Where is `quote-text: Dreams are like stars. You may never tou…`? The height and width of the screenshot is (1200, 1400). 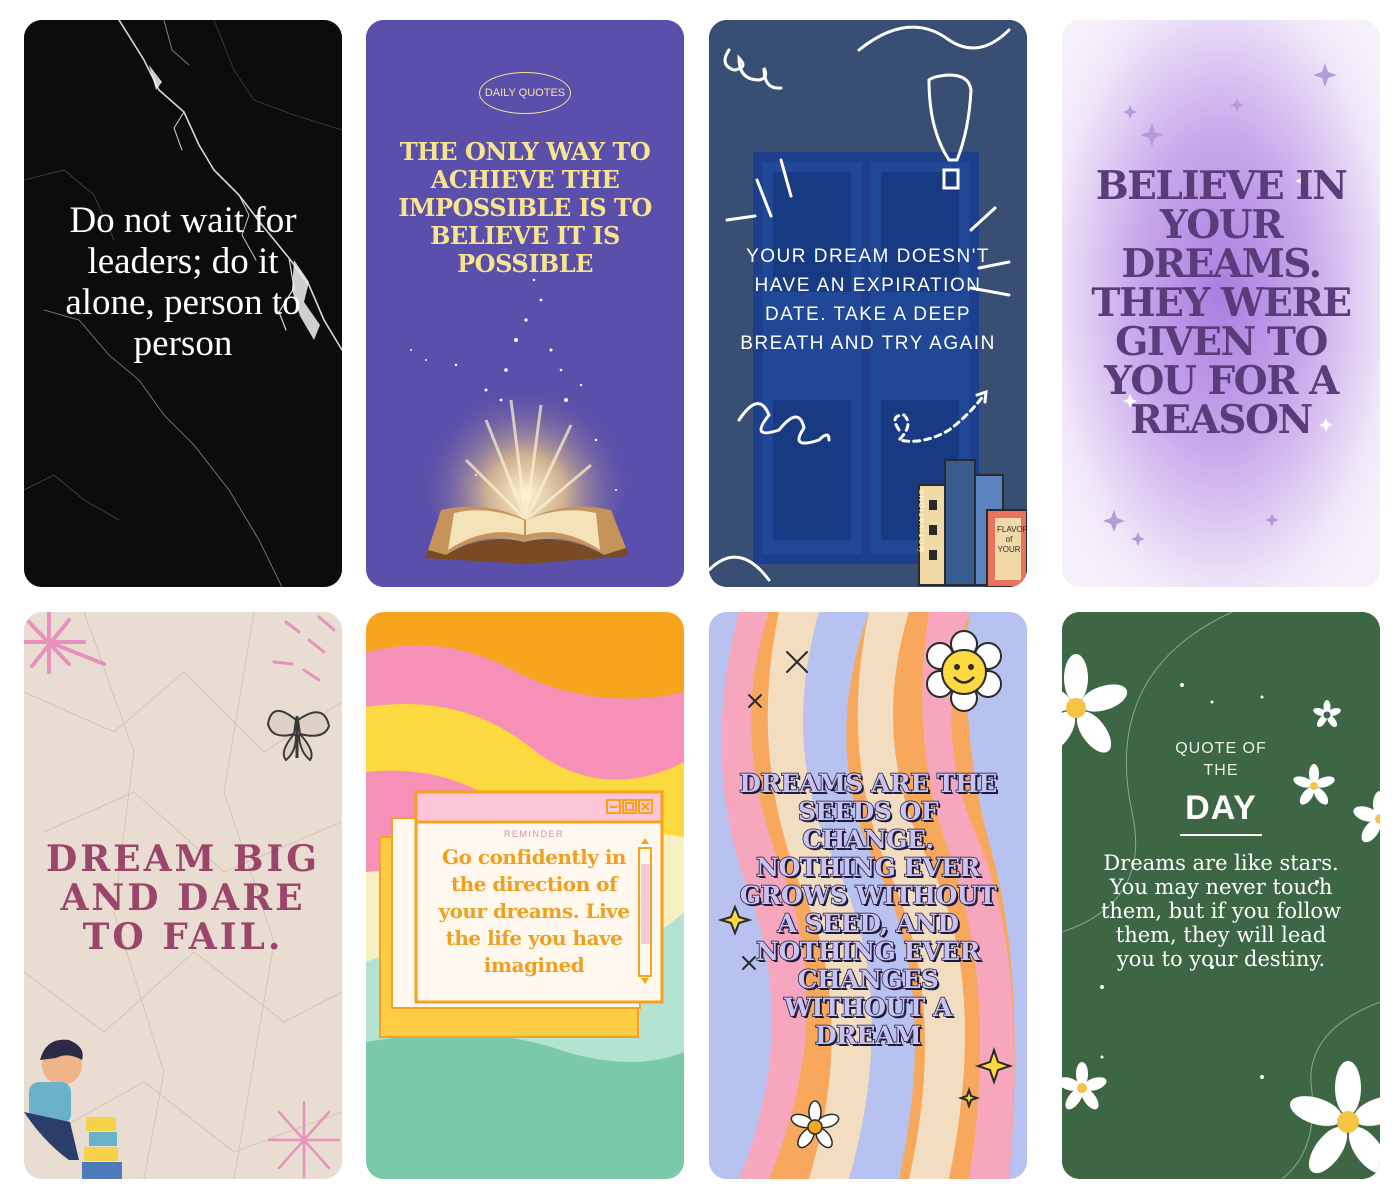
quote-text: Dreams are like stars. You may never tou… is located at coordinates (1221, 911).